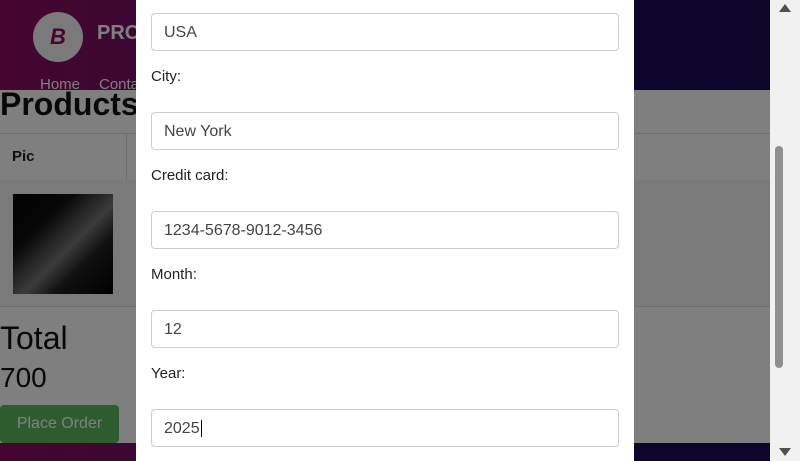 The image size is (800, 461). Describe the element at coordinates (385, 32) in the screenshot. I see `country-field: USA` at that location.